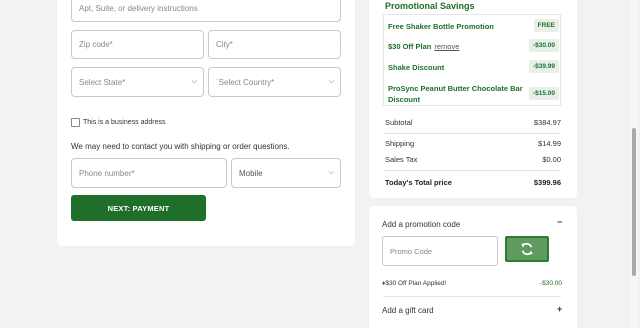  I want to click on promo-item-label: Free Shaker Bottle Promotion, so click(441, 26).